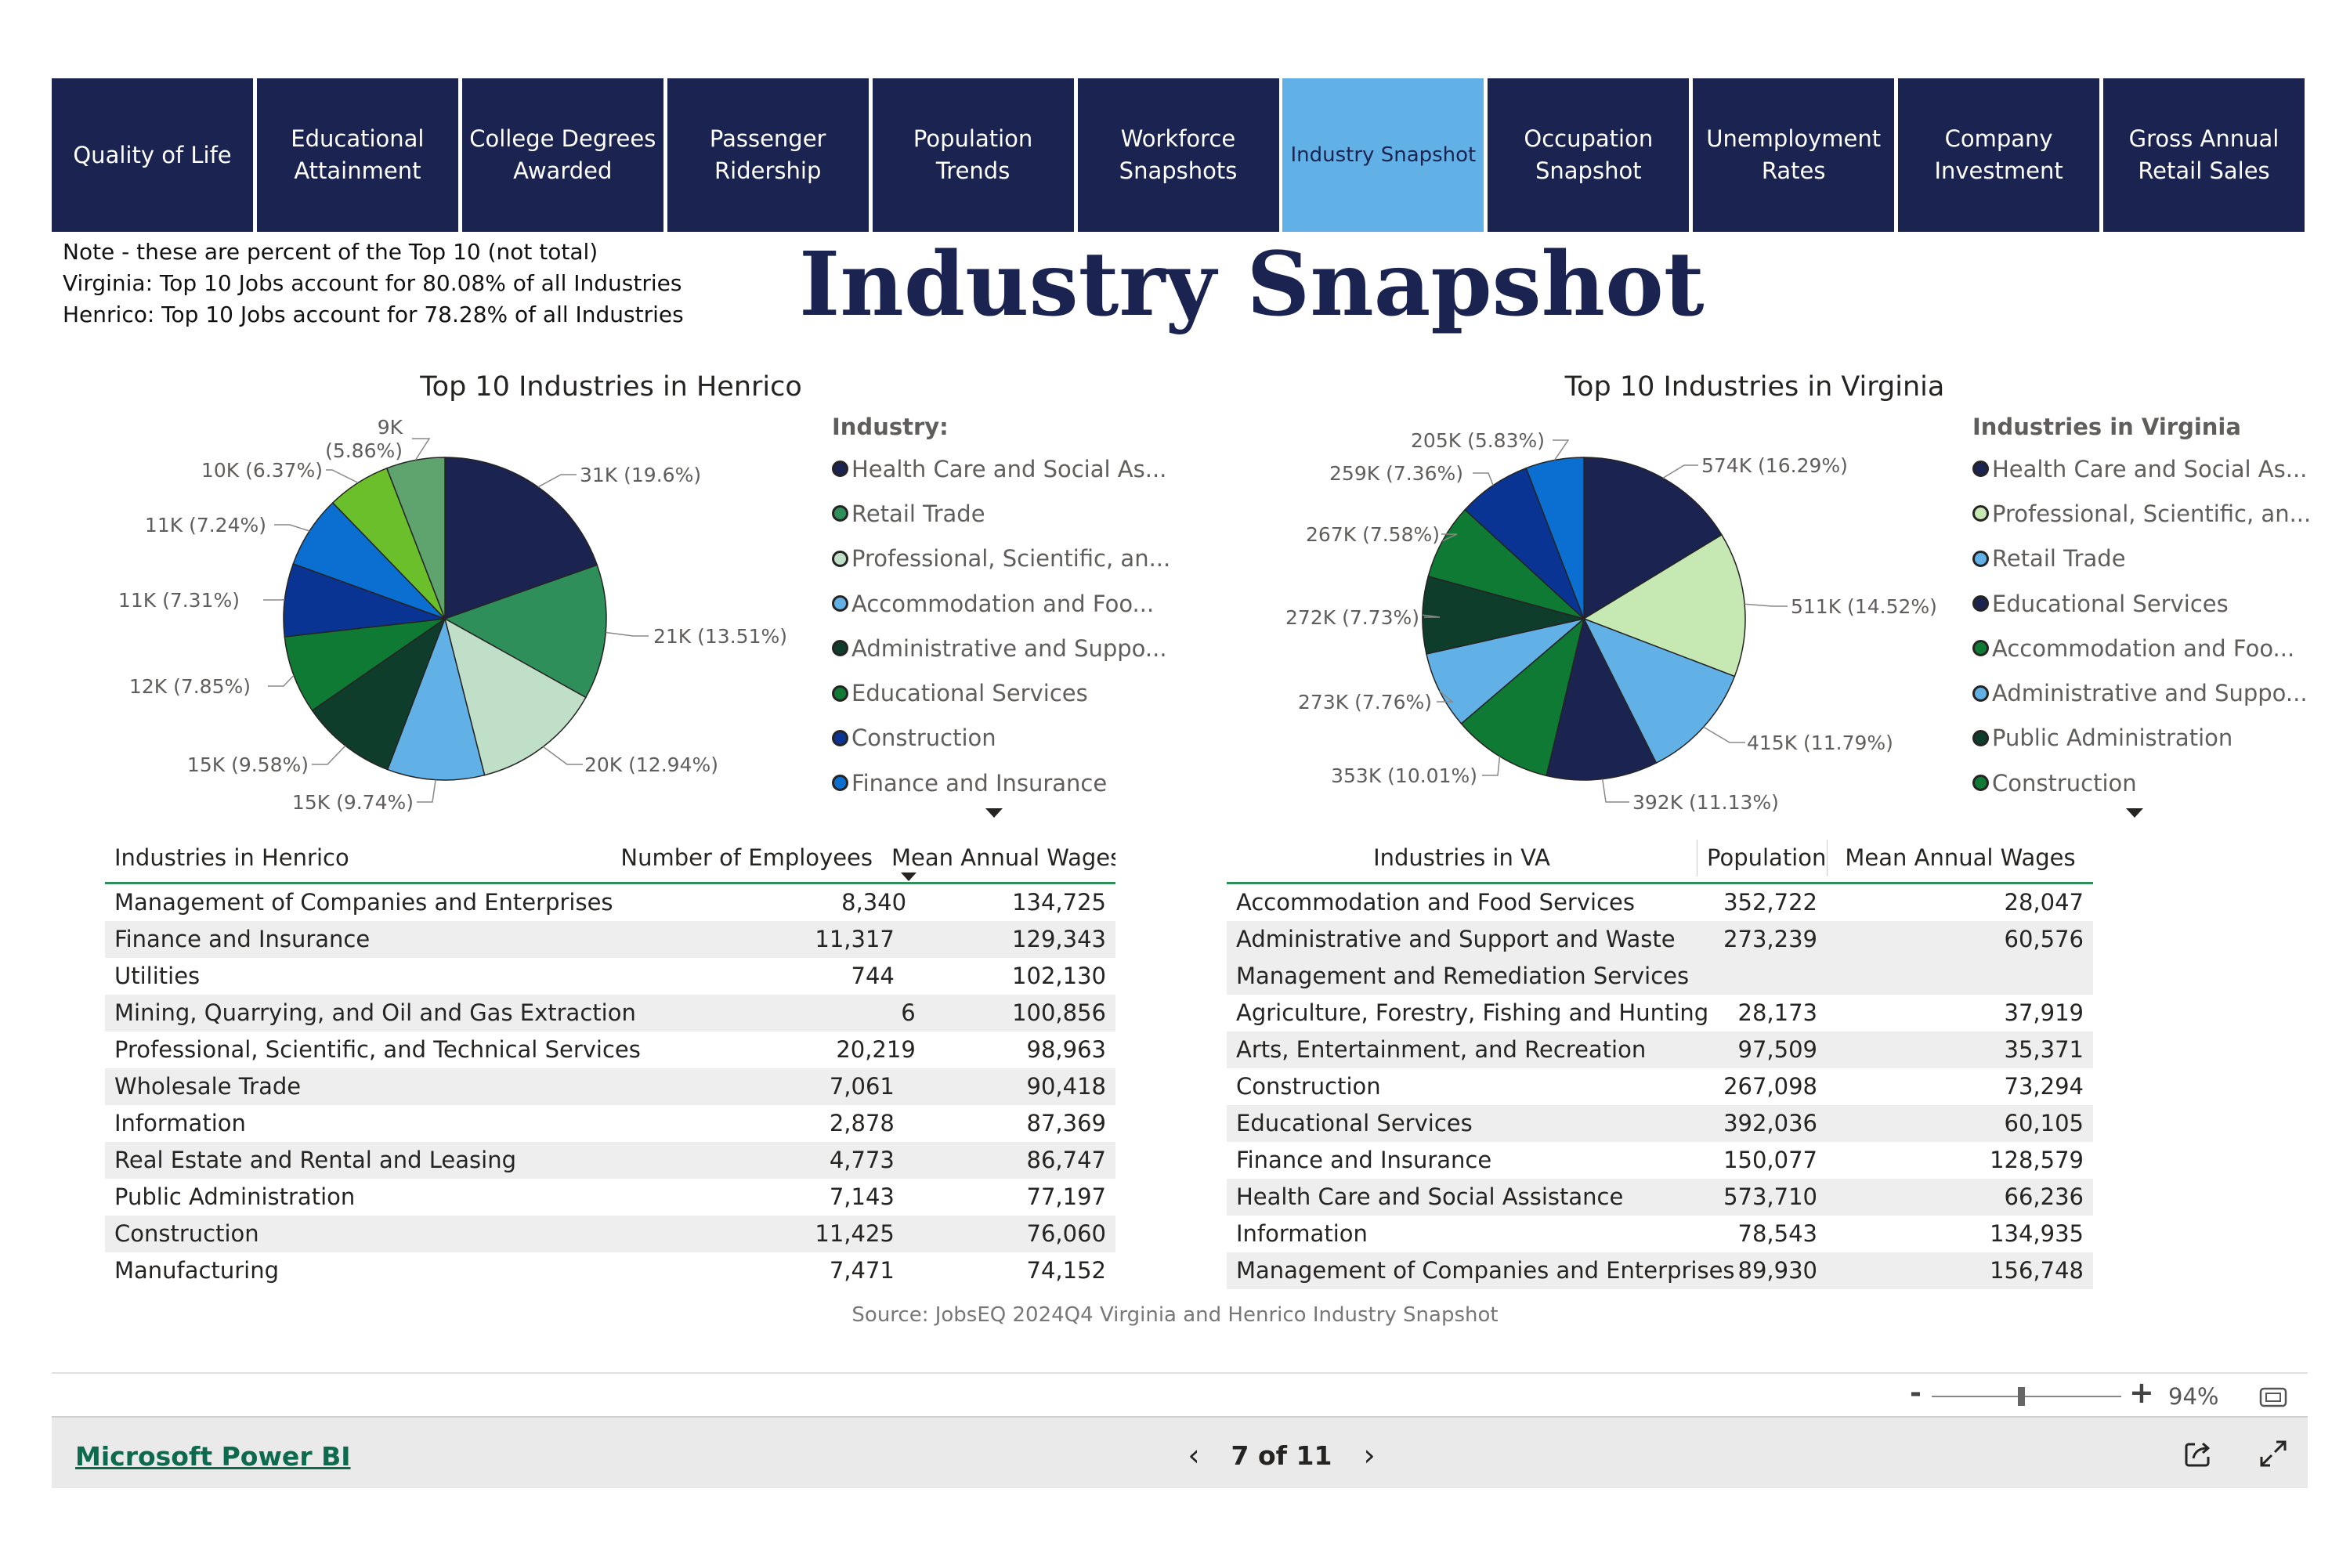 This screenshot has height=1568, width=2350. Describe the element at coordinates (2134, 813) in the screenshot. I see `legend-more-icon` at that location.